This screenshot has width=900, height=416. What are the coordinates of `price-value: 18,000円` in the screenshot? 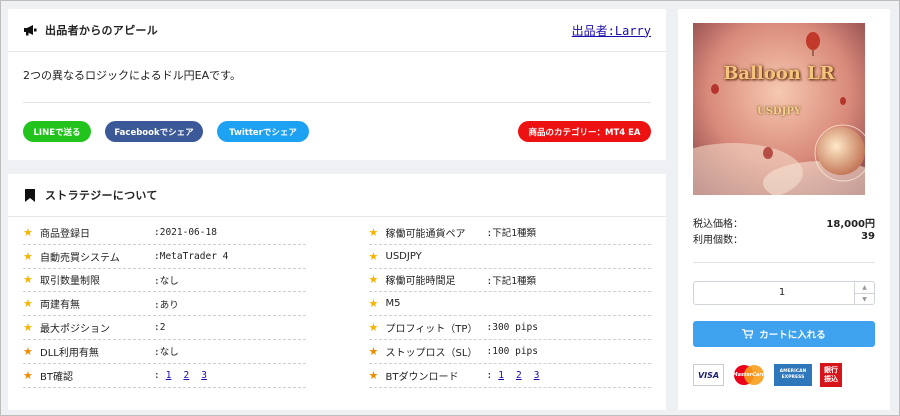 It's located at (850, 224).